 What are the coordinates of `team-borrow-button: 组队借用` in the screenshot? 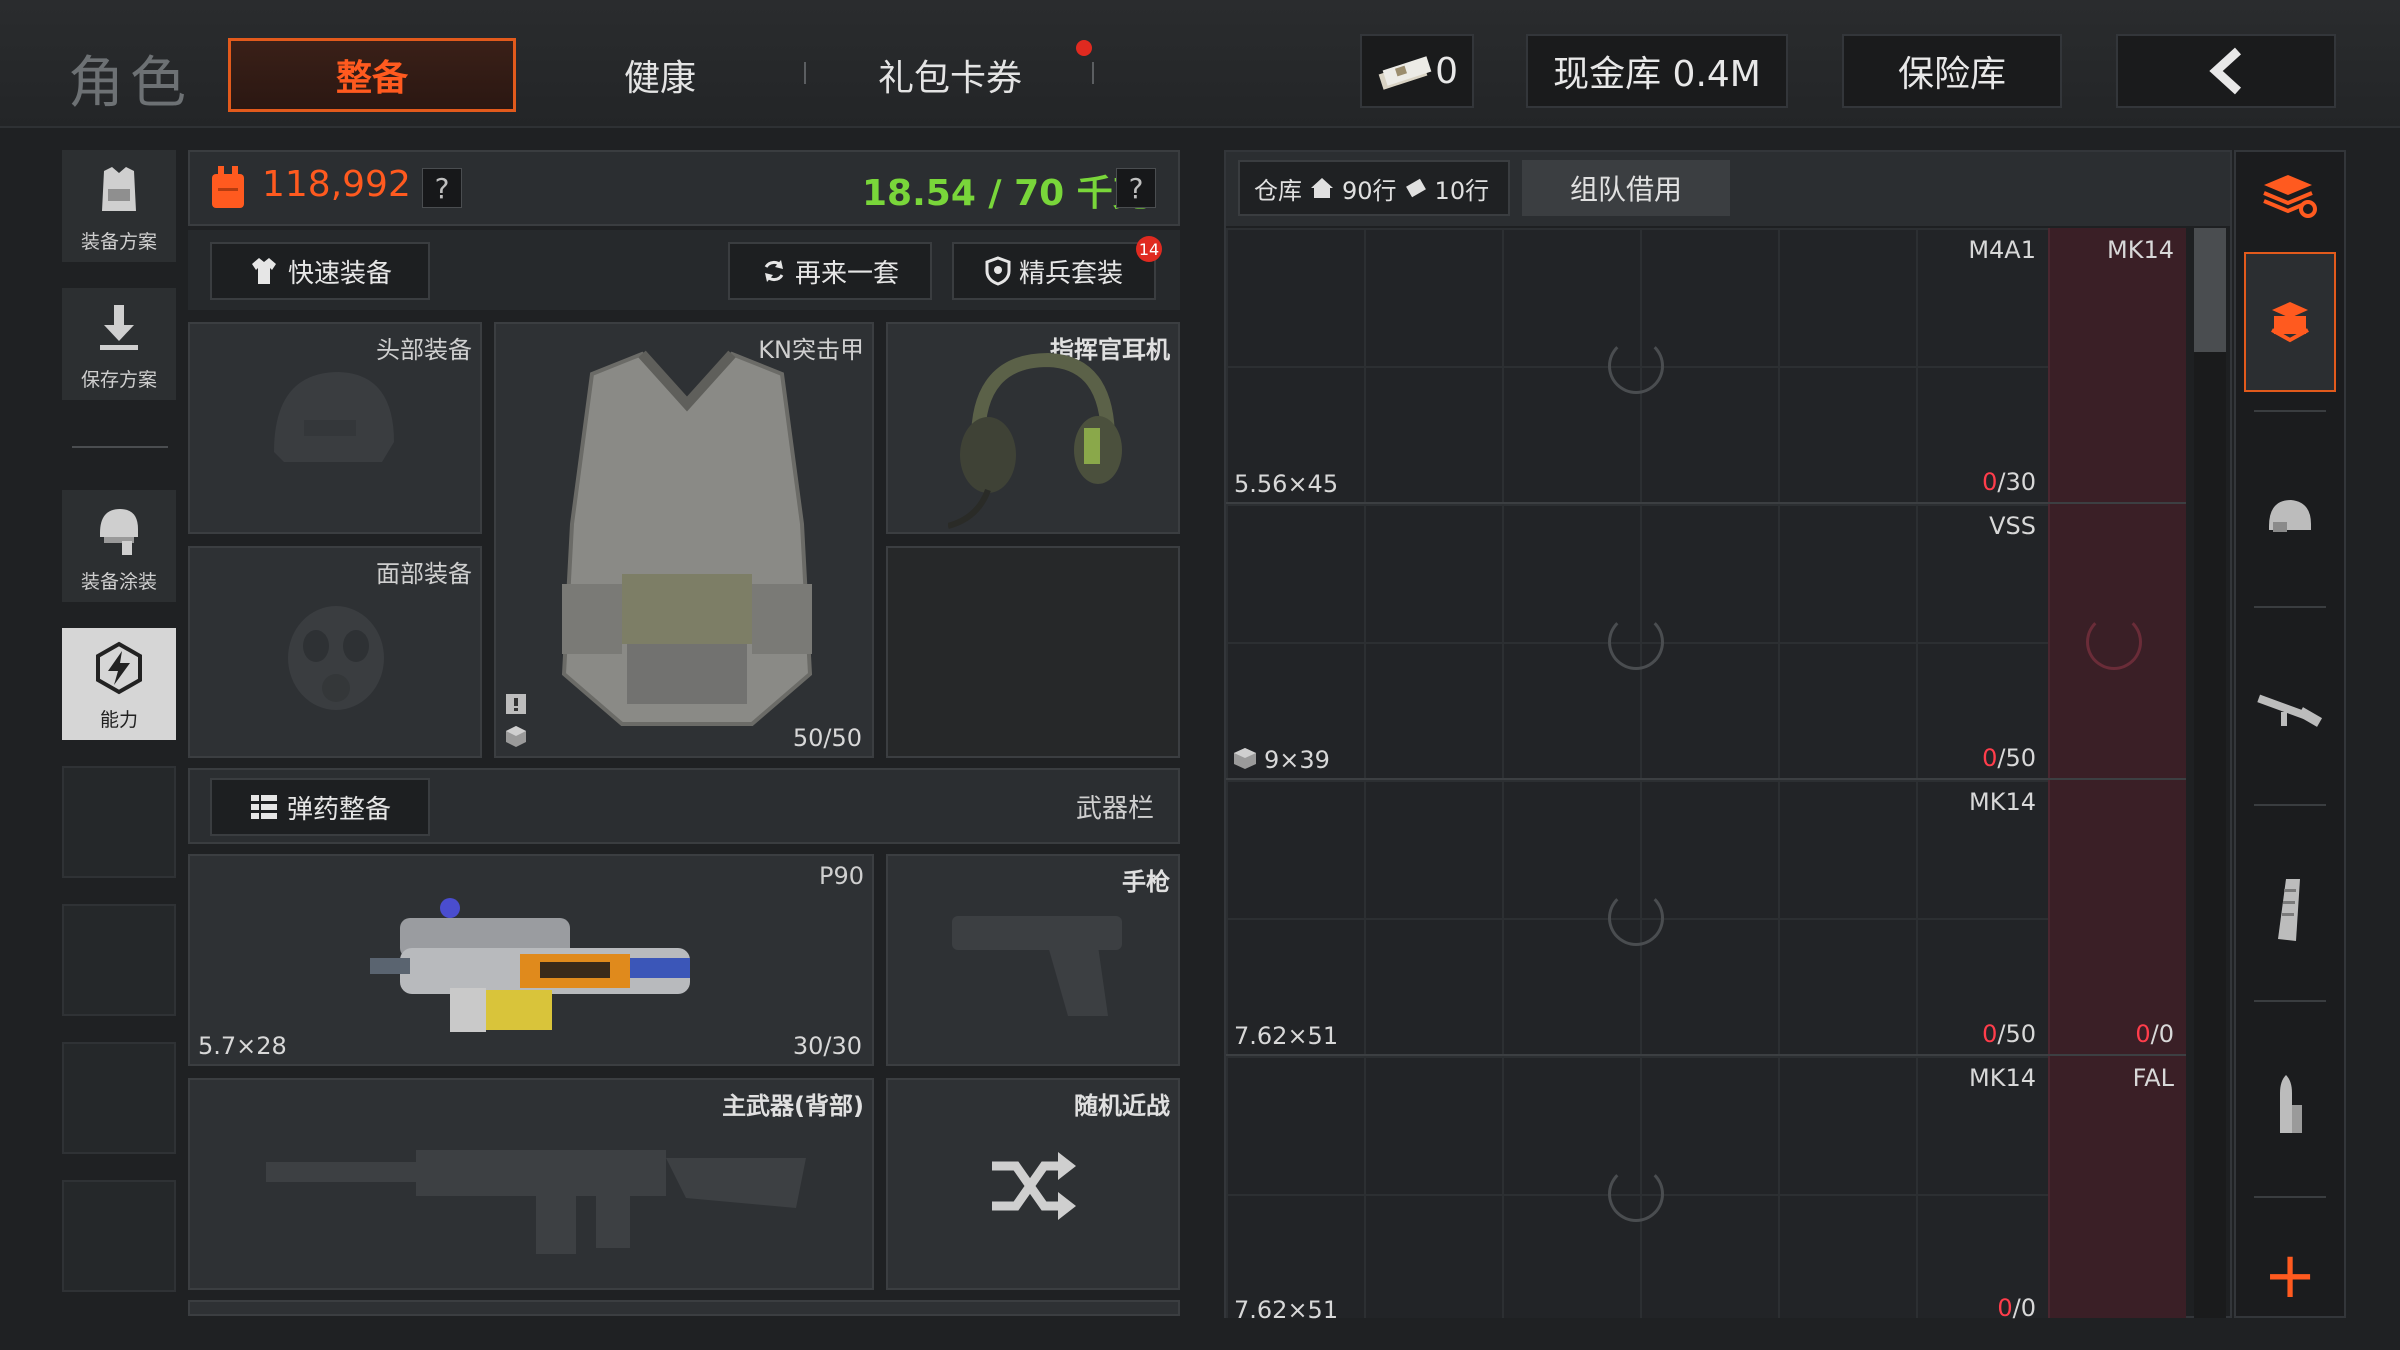 It's located at (1626, 188).